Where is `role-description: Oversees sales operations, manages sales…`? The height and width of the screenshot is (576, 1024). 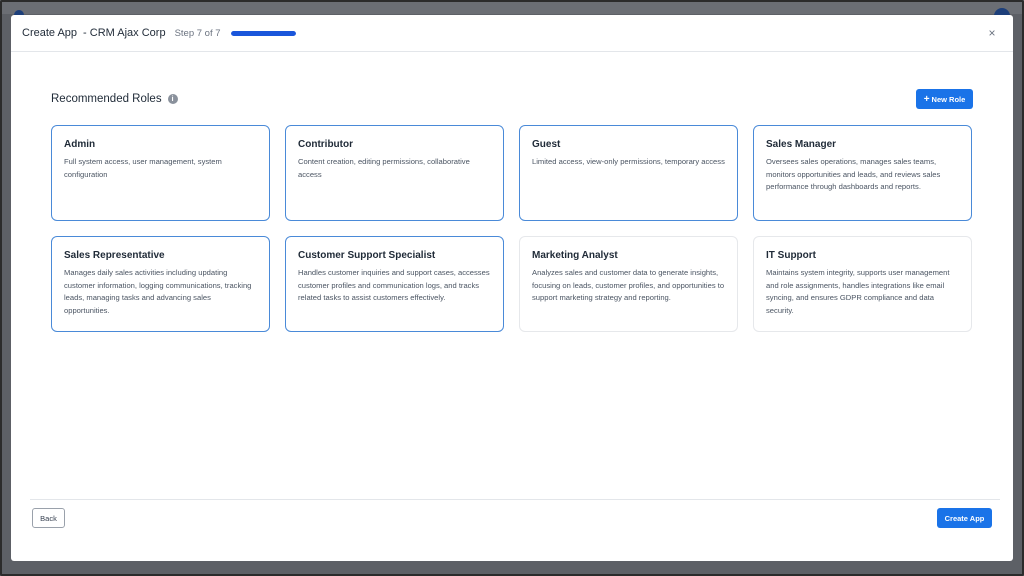 role-description: Oversees sales operations, manages sales… is located at coordinates (853, 174).